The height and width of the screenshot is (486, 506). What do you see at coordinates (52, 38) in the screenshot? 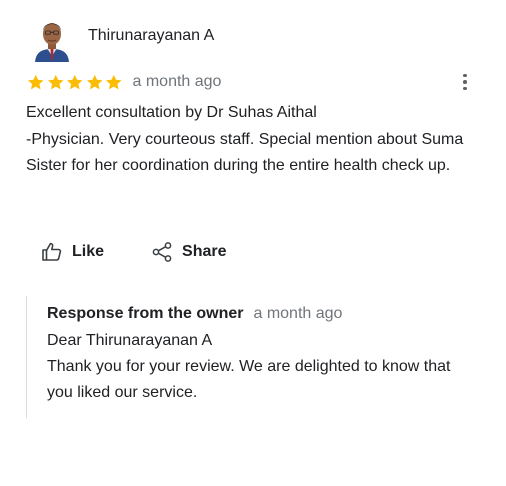
I see `avatar` at bounding box center [52, 38].